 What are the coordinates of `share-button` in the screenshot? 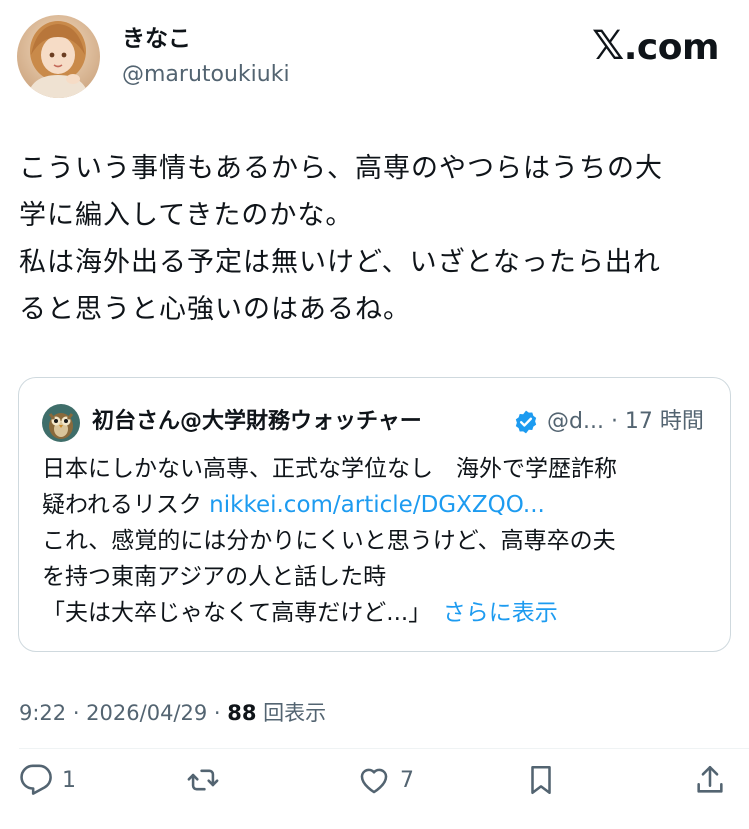 It's located at (710, 780).